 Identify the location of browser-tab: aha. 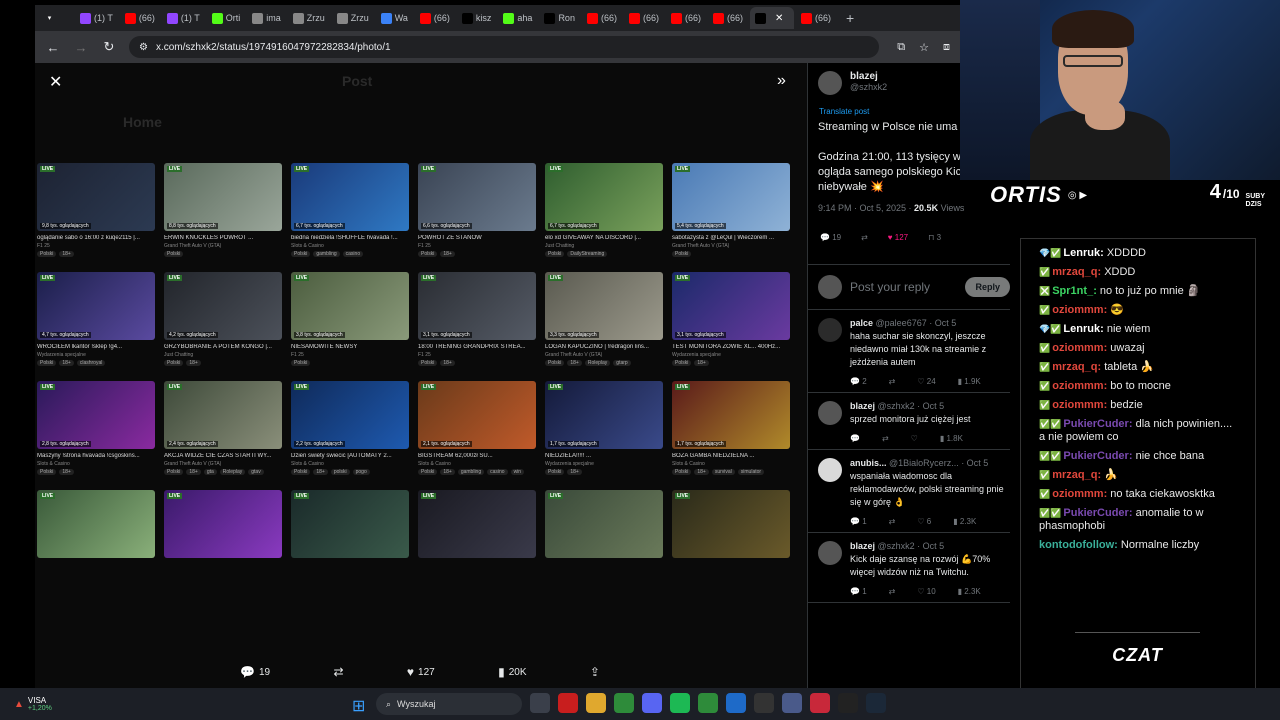
(517, 18).